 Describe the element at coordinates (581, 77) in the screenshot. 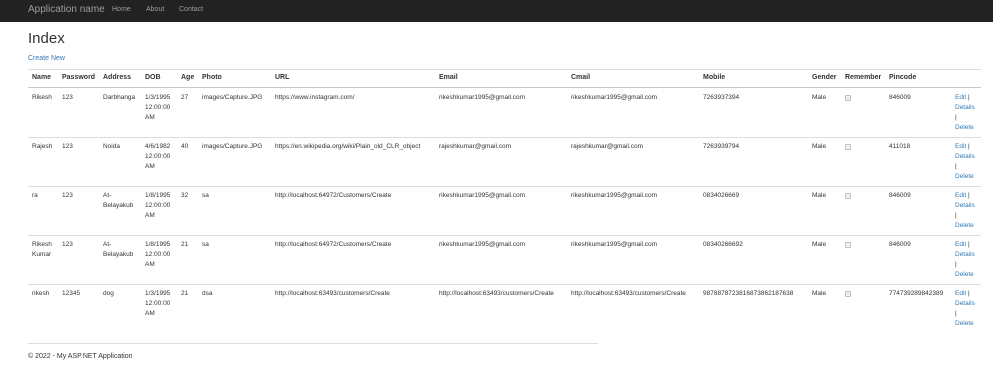

I see `header-cmail: Cmail` at that location.